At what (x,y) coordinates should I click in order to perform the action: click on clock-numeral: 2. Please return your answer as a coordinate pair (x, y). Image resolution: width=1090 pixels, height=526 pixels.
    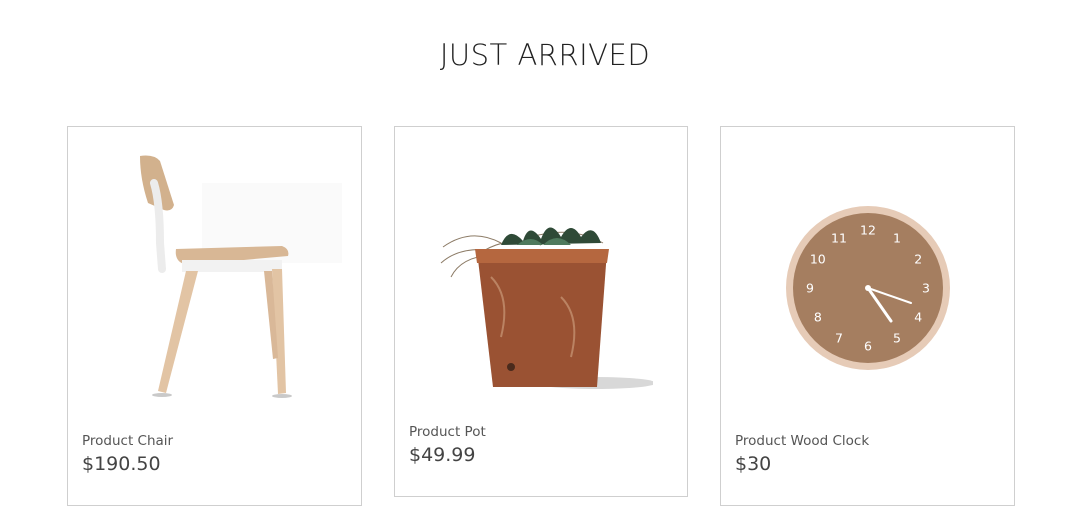
    Looking at the image, I should click on (918, 259).